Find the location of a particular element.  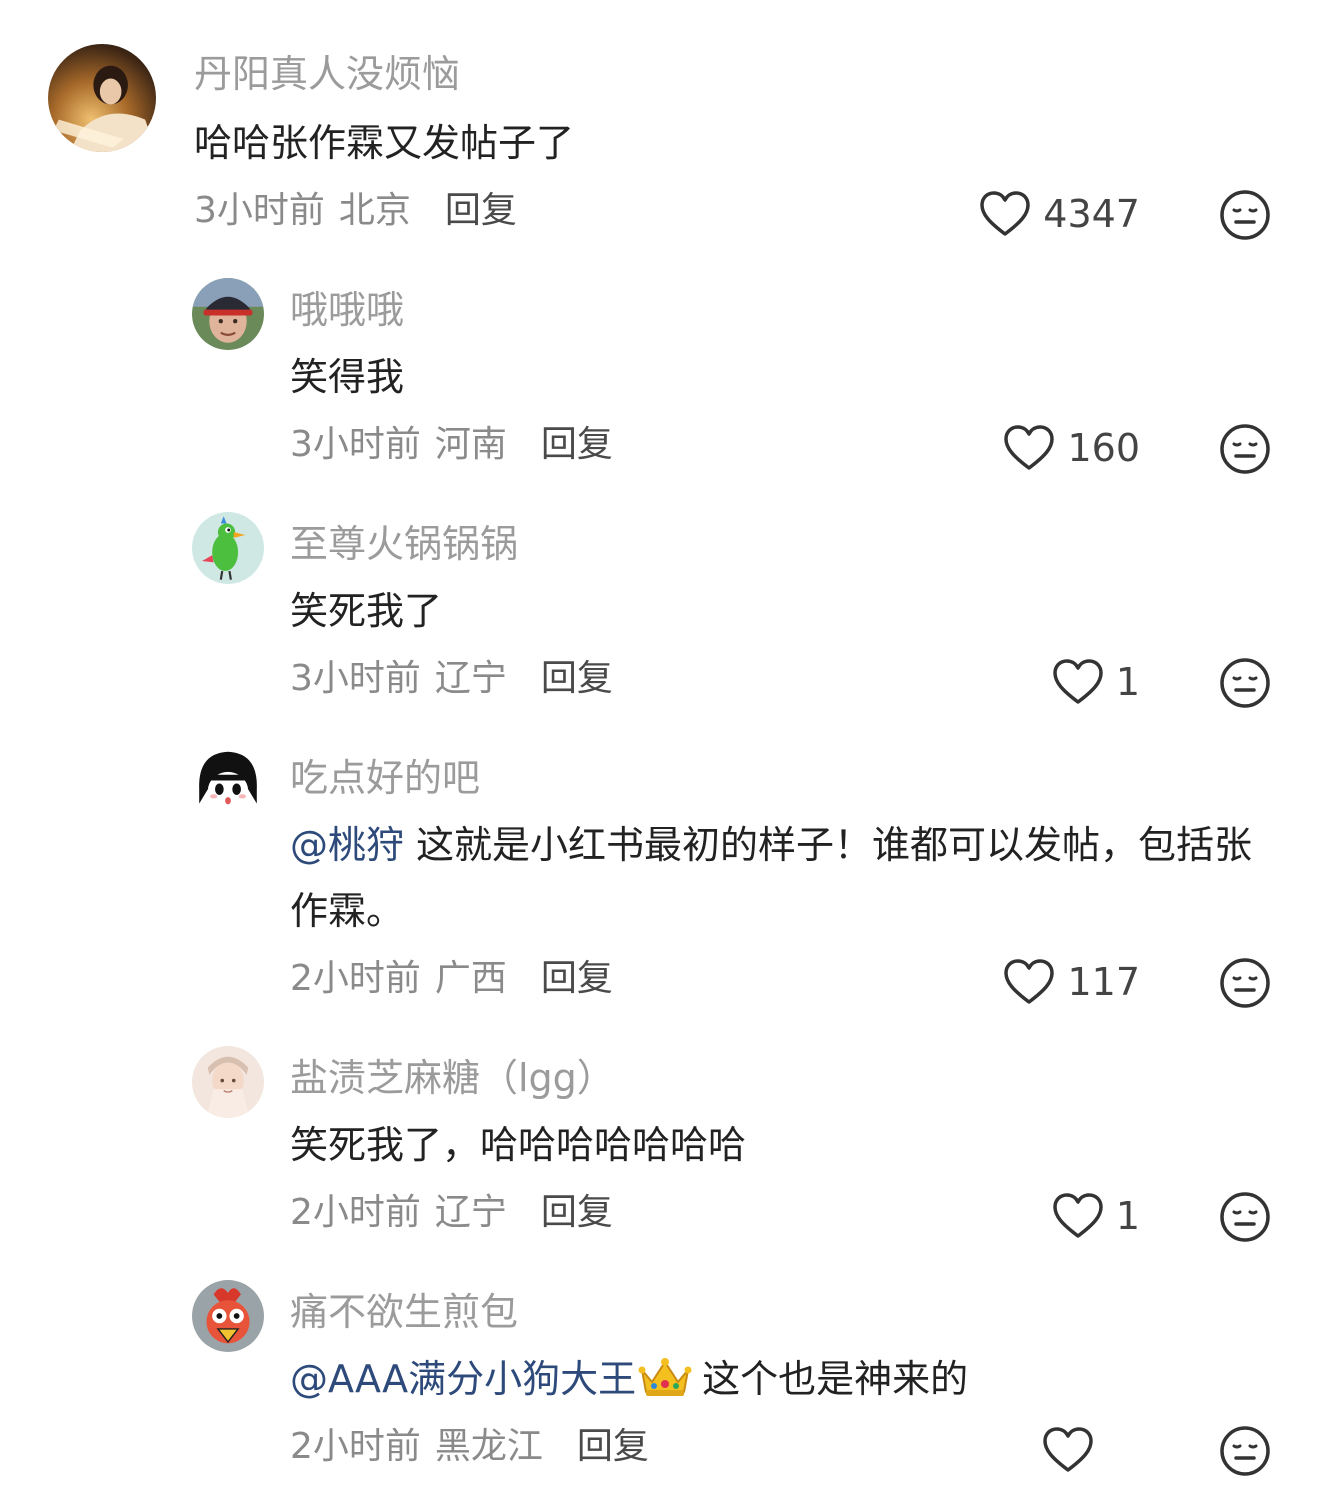

comment-text: 笑得我 is located at coordinates (780, 377).